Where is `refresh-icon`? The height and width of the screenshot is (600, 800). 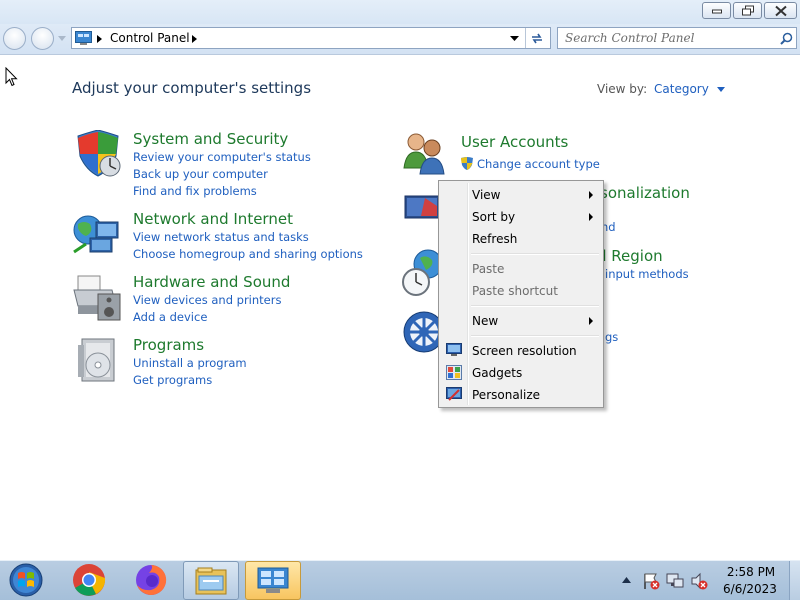 refresh-icon is located at coordinates (537, 38).